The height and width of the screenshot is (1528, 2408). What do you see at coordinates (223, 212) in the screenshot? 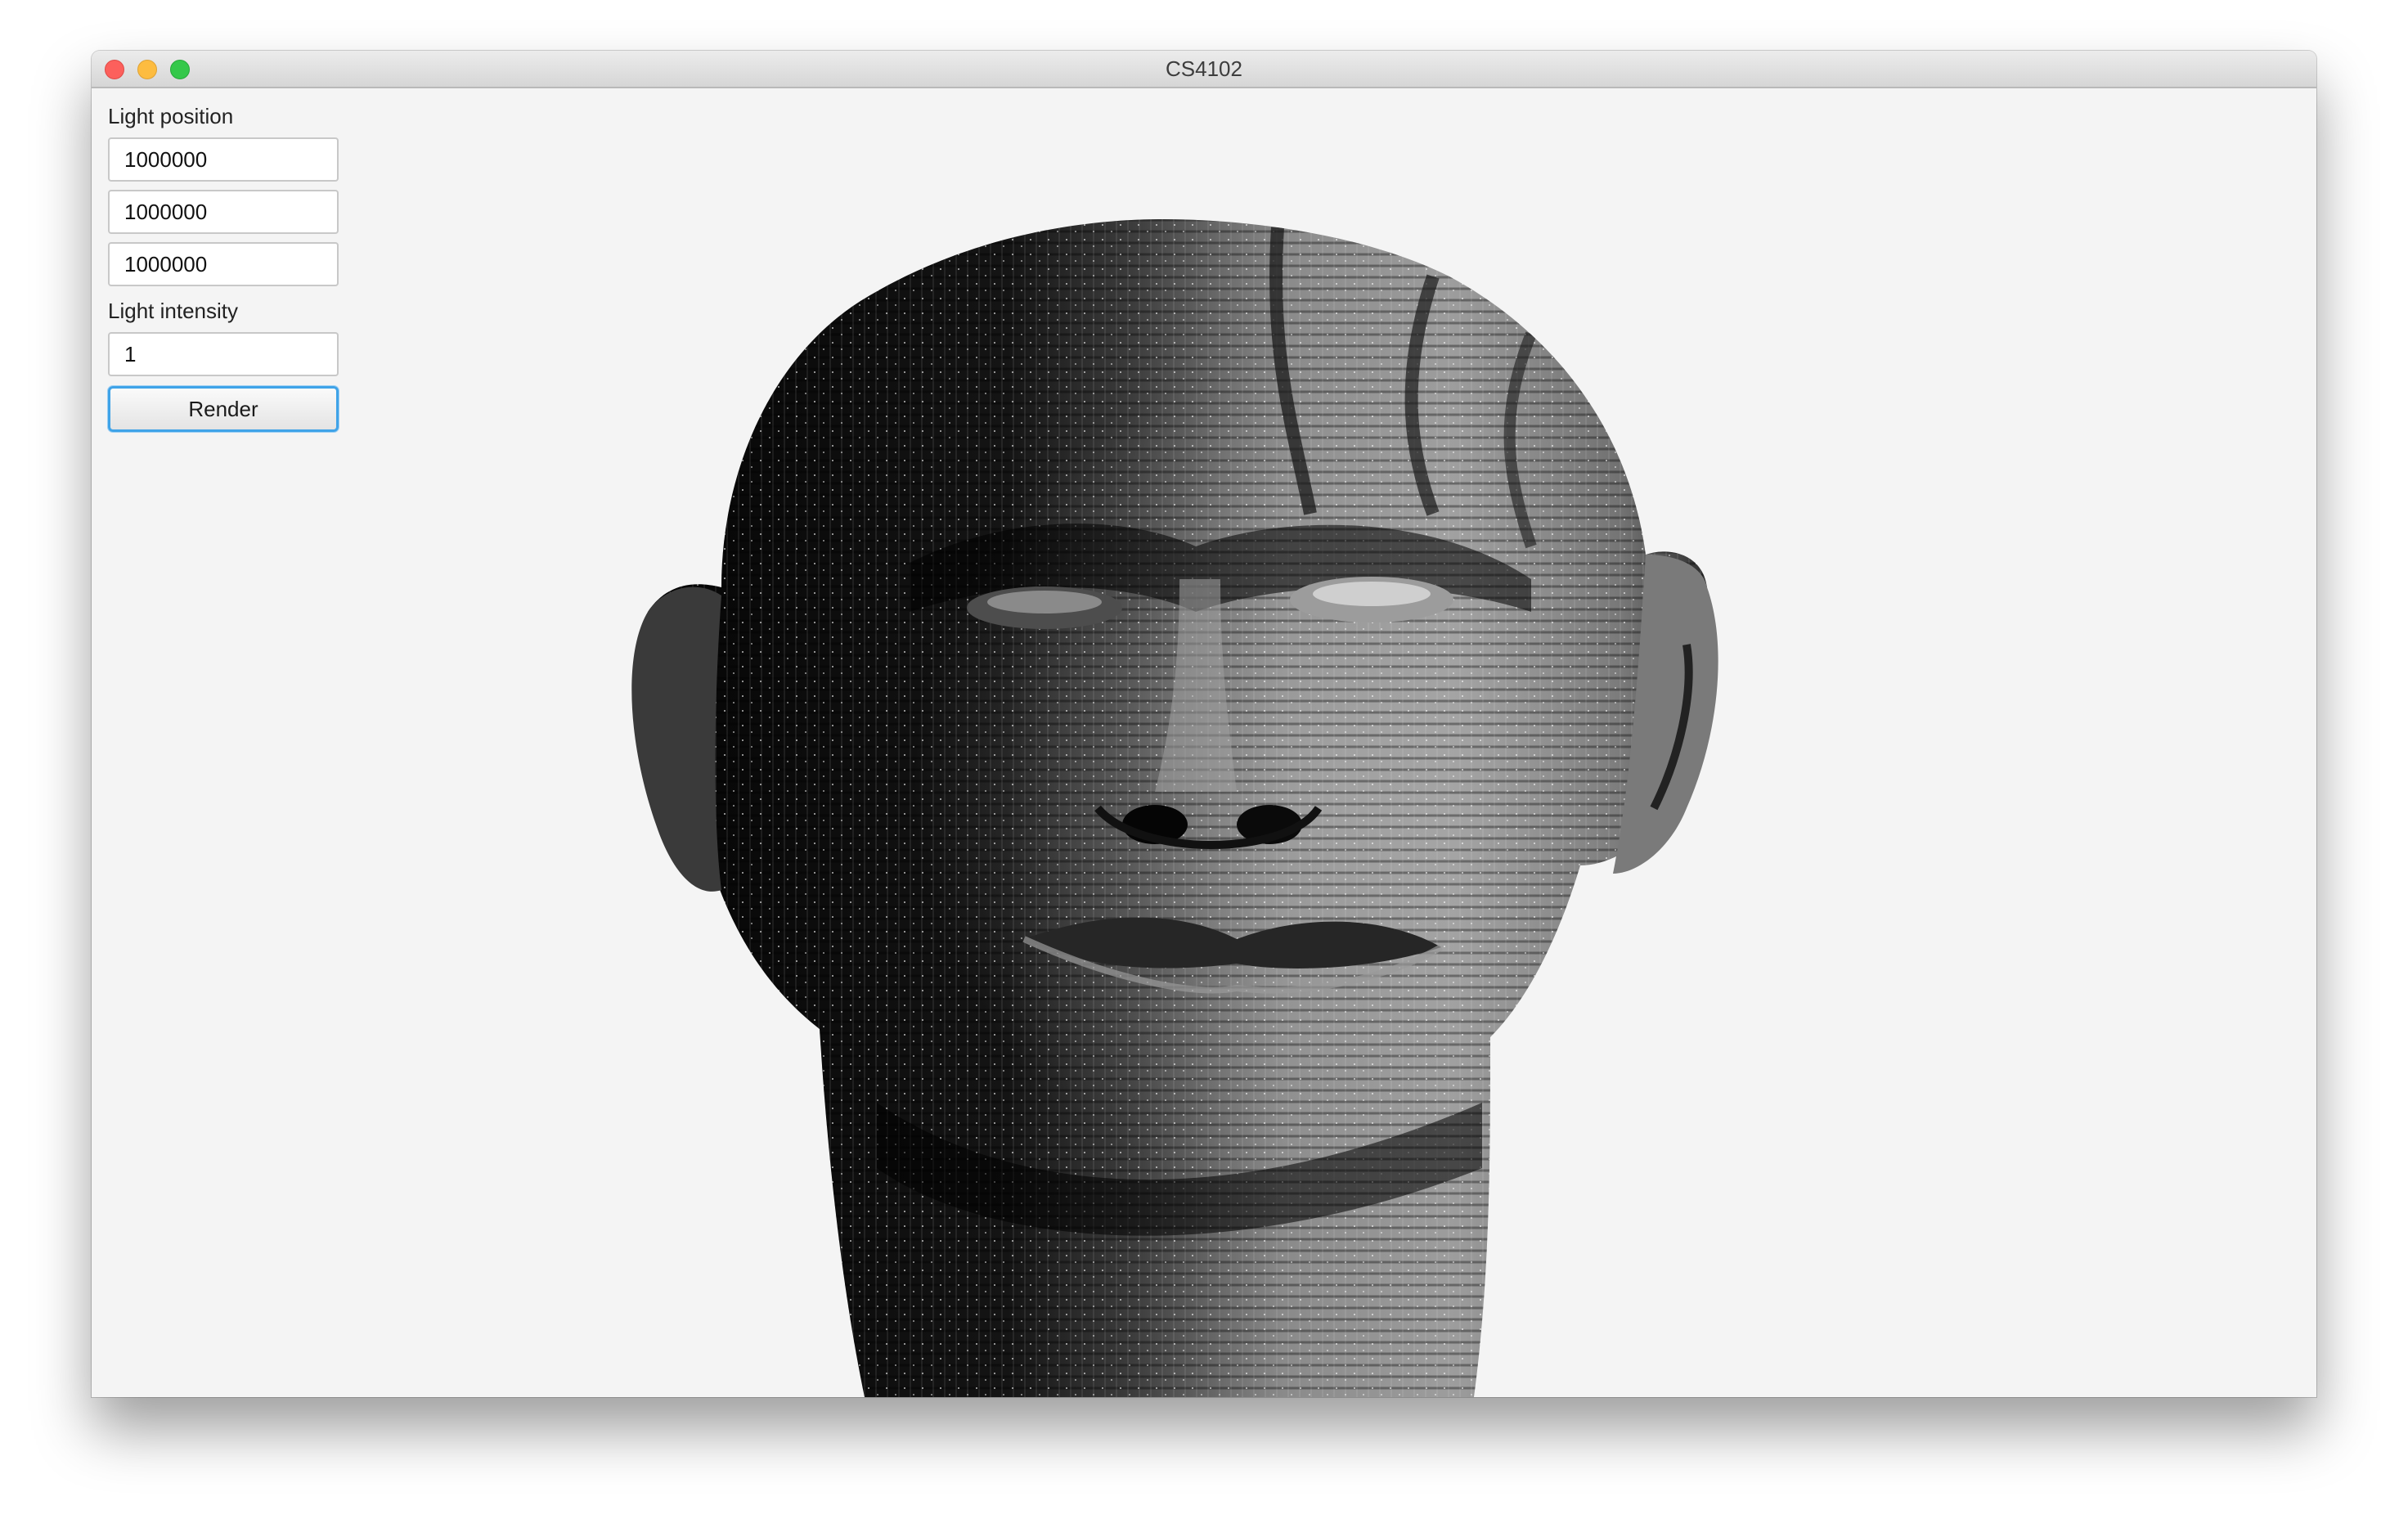
I see `light-position-y-input` at bounding box center [223, 212].